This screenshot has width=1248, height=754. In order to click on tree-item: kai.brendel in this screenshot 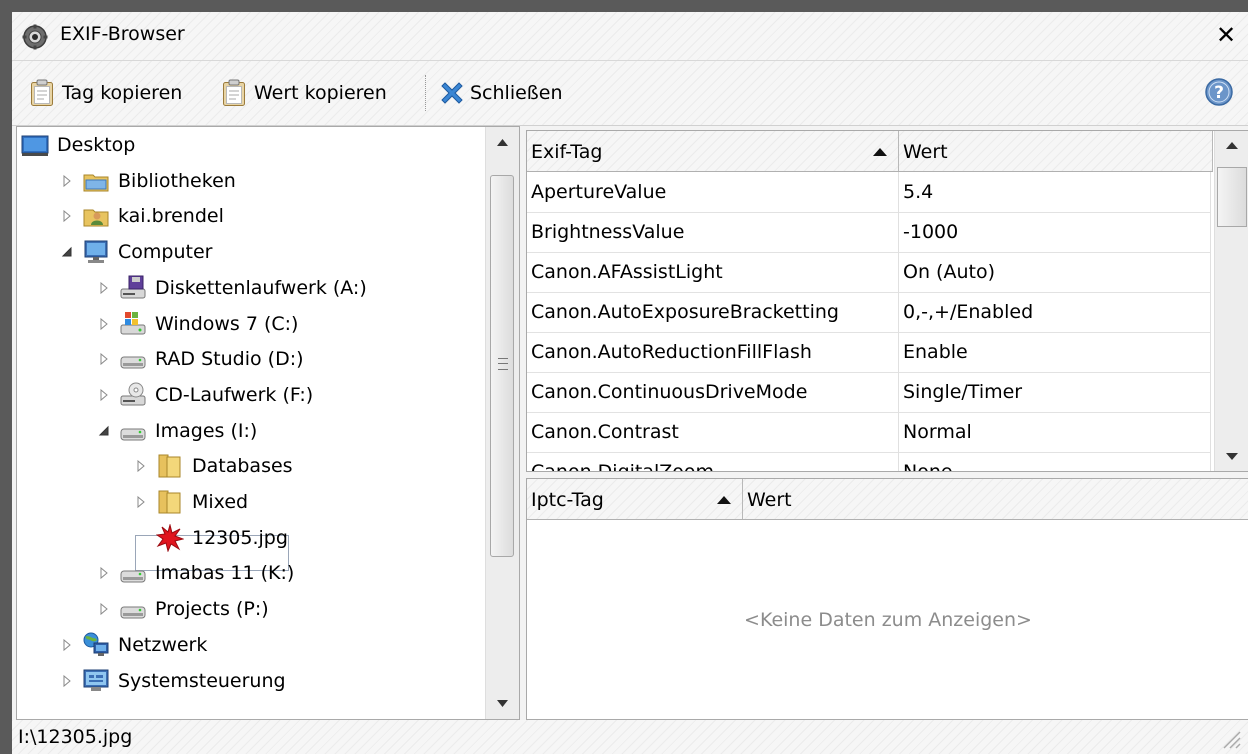, I will do `click(141, 216)`.